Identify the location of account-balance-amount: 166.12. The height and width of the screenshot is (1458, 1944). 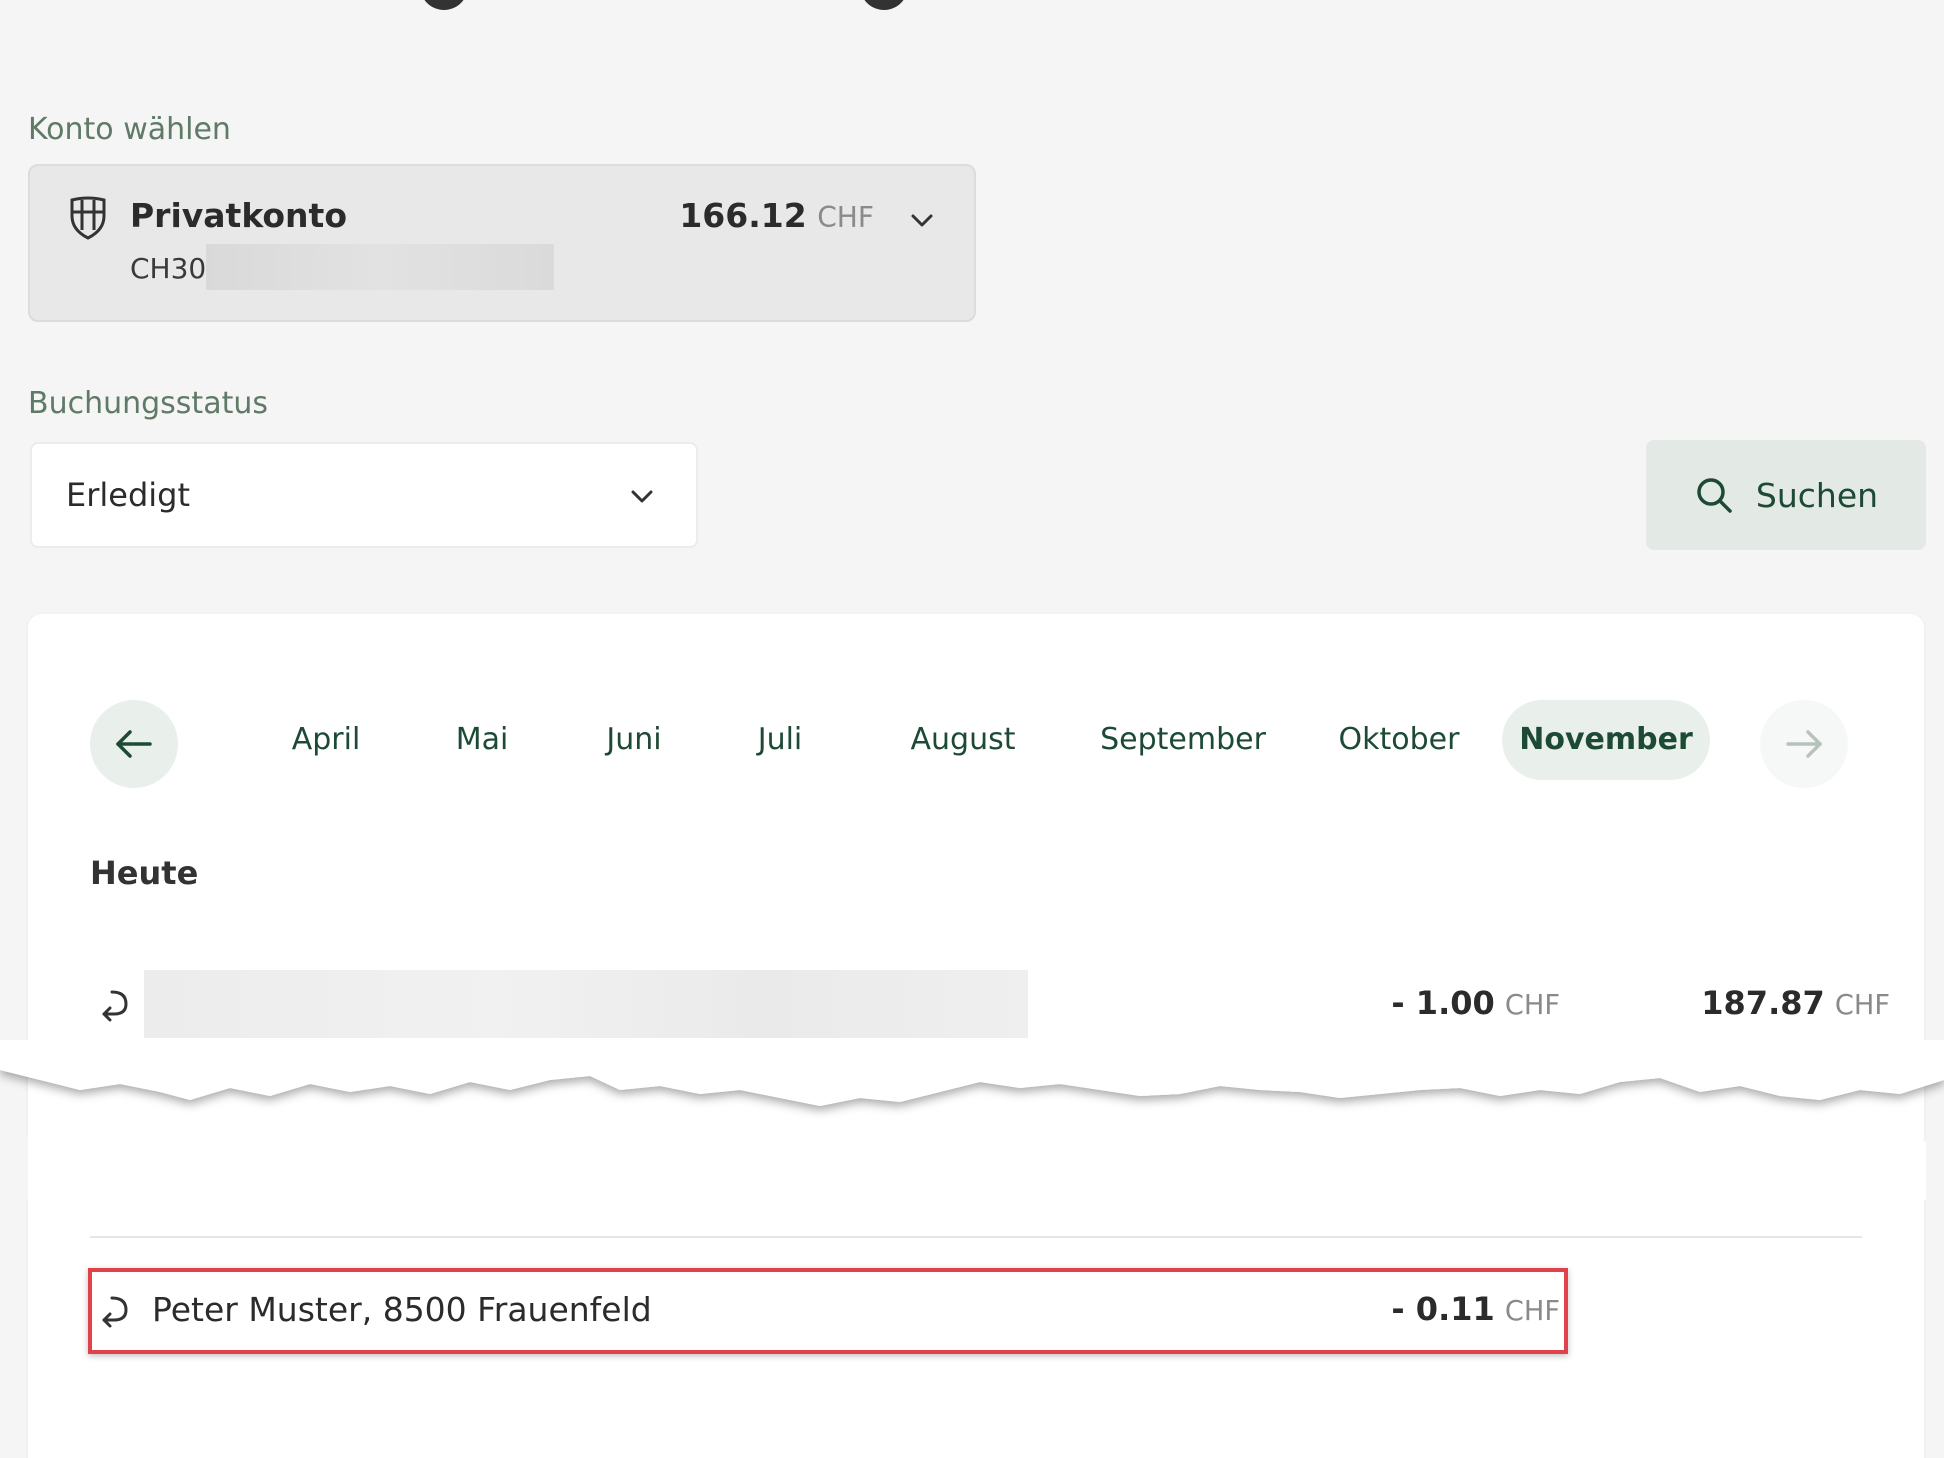
(743, 215).